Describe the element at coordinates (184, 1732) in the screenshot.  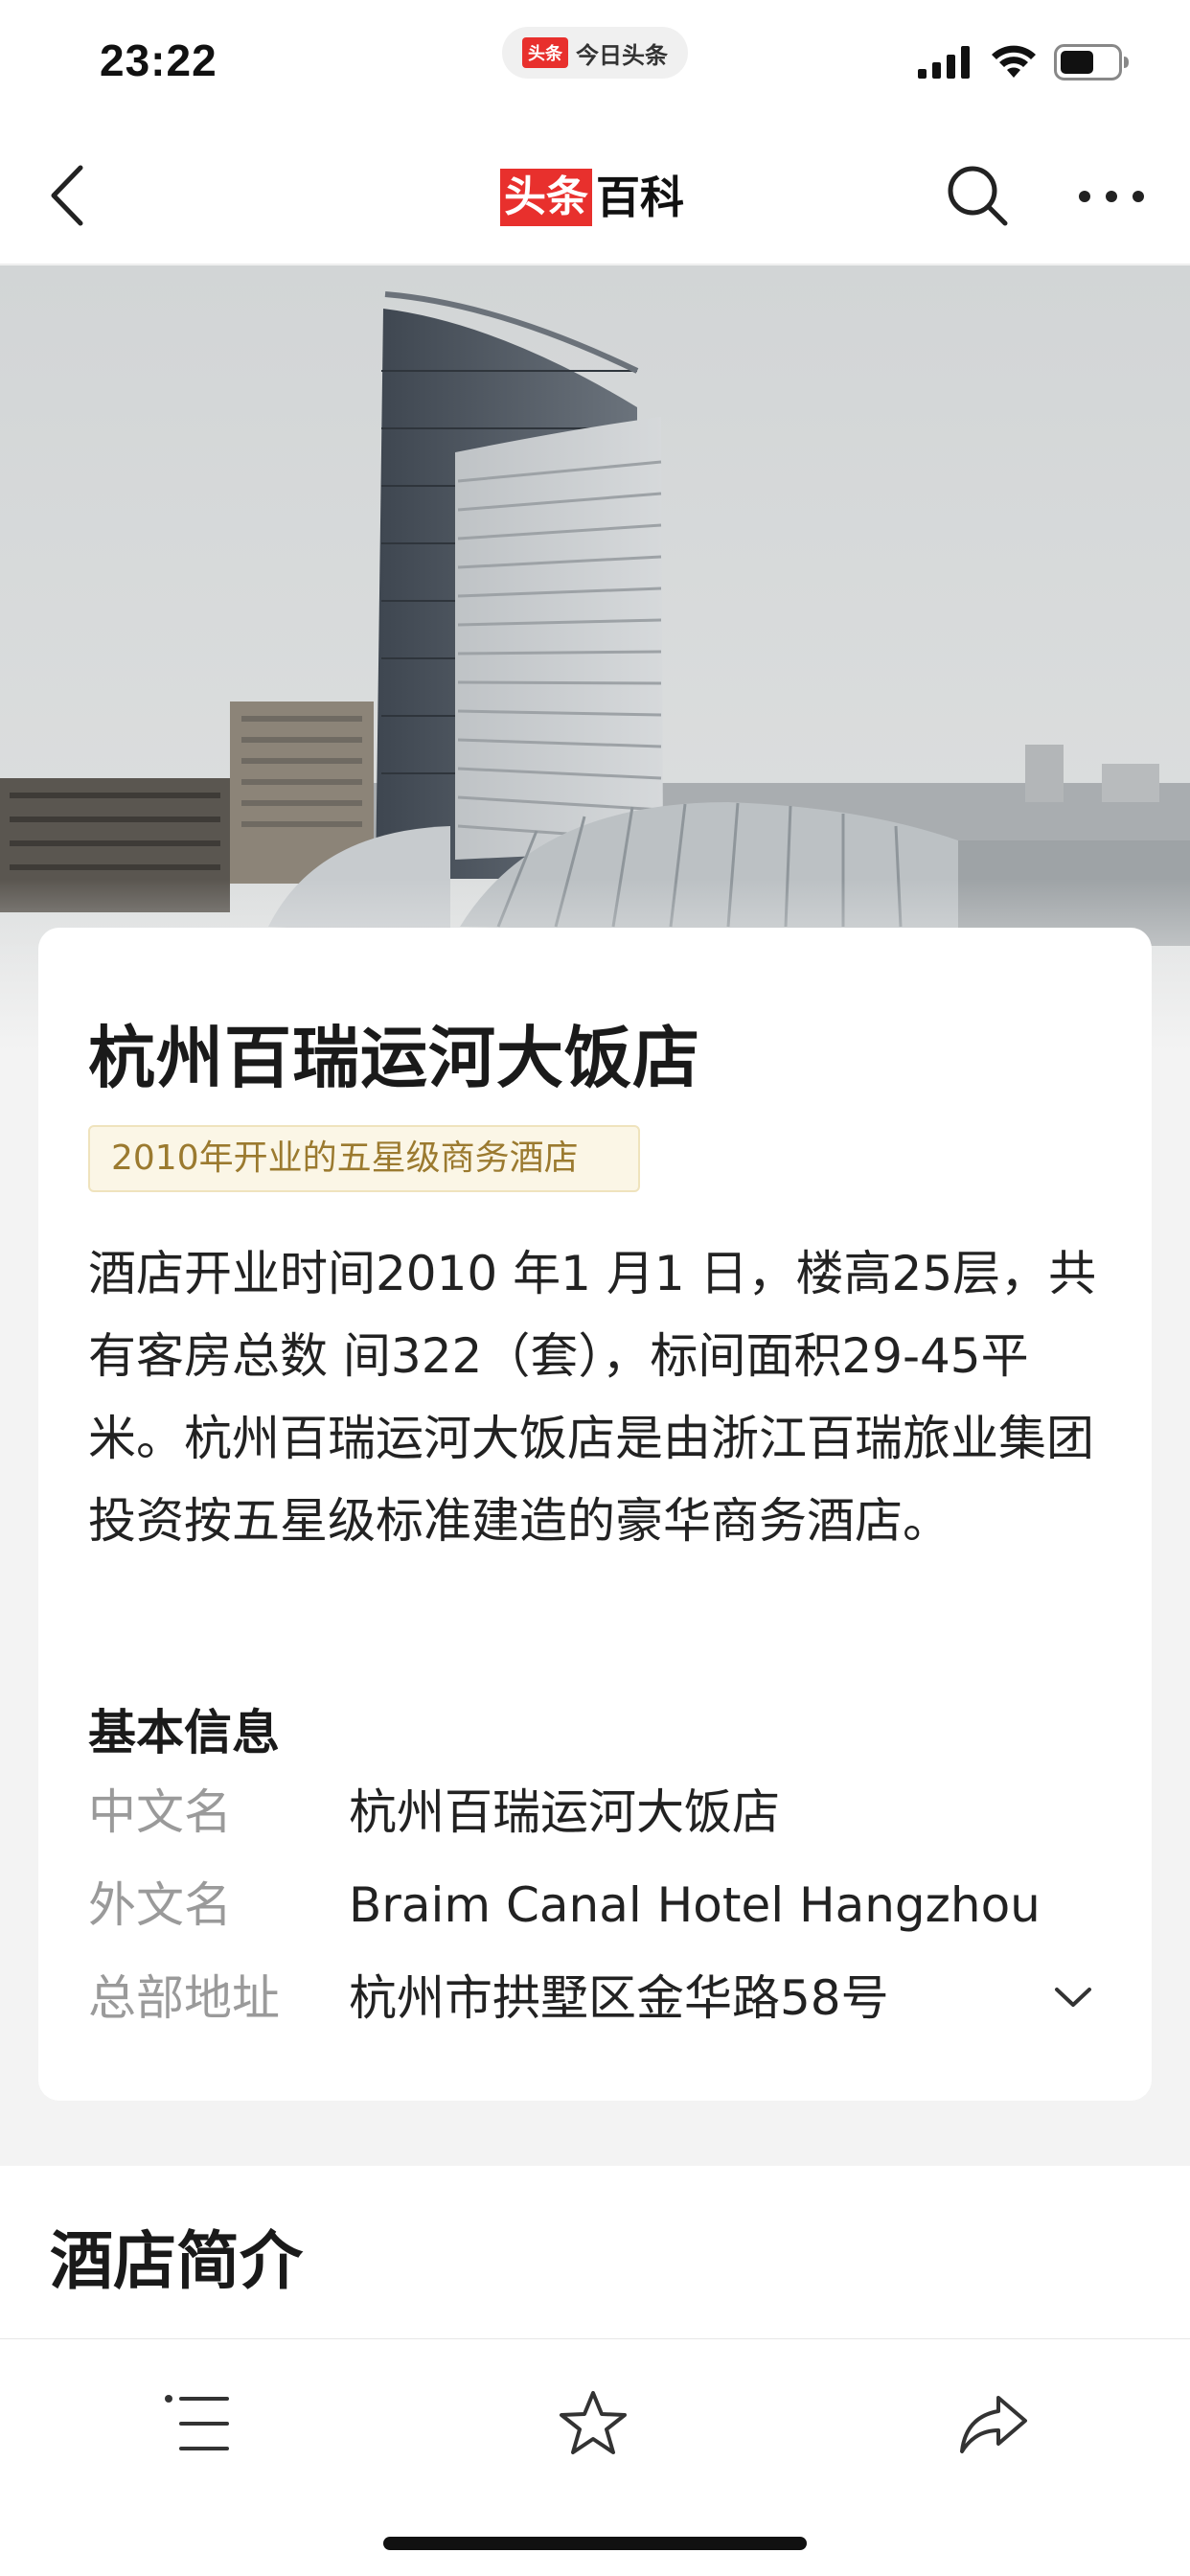
I see `basic-info-heading: 基本信息` at that location.